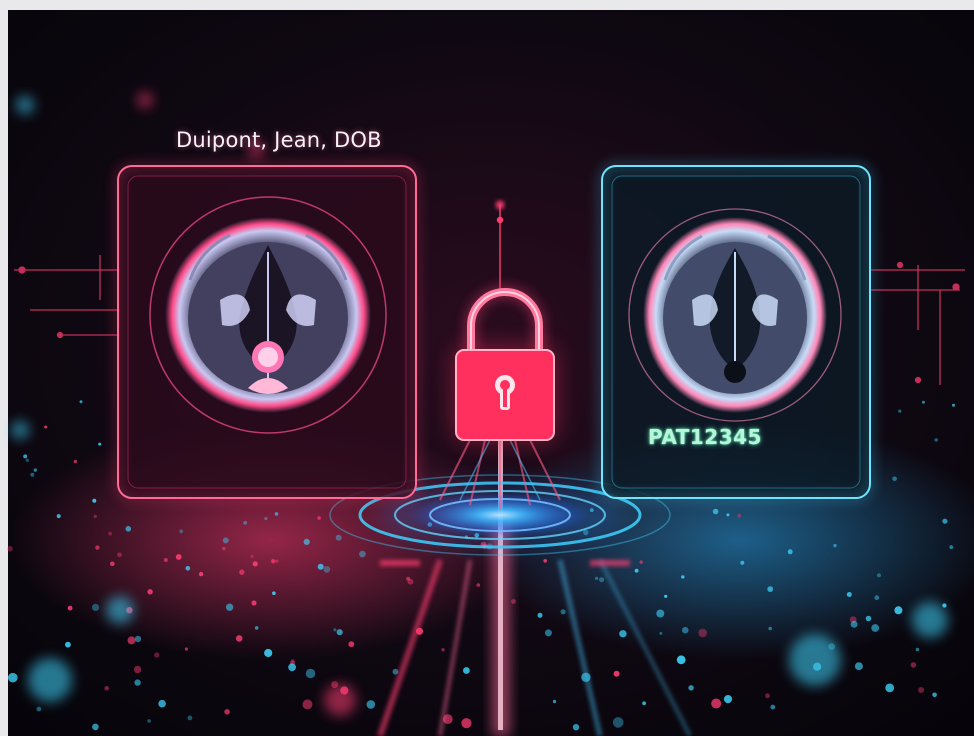 The width and height of the screenshot is (974, 736). Describe the element at coordinates (705, 437) in the screenshot. I see `anonymized-patient-id-label: PAT12345` at that location.